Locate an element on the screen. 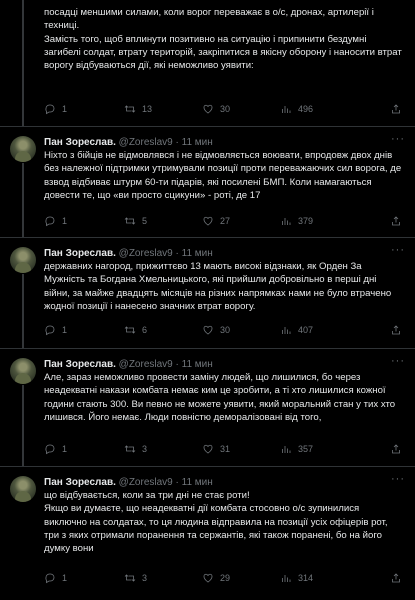  views-button: 357 is located at coordinates (296, 449).